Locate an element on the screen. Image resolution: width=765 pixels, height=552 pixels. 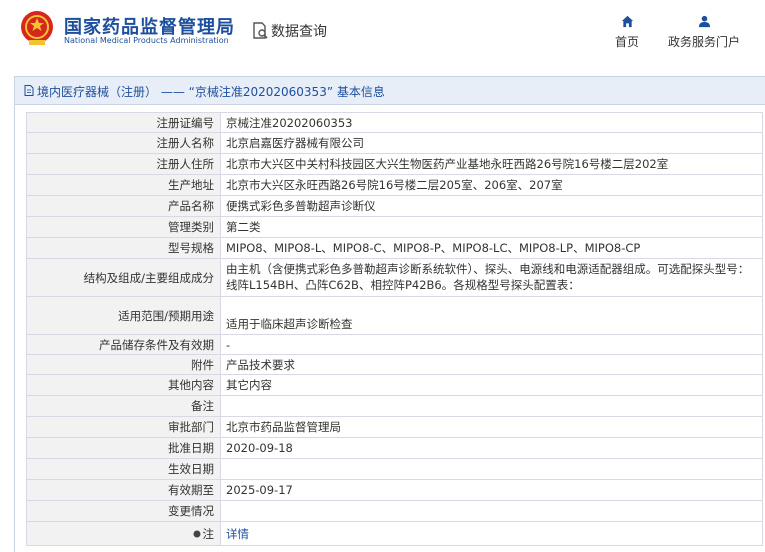
home-icon is located at coordinates (627, 21).